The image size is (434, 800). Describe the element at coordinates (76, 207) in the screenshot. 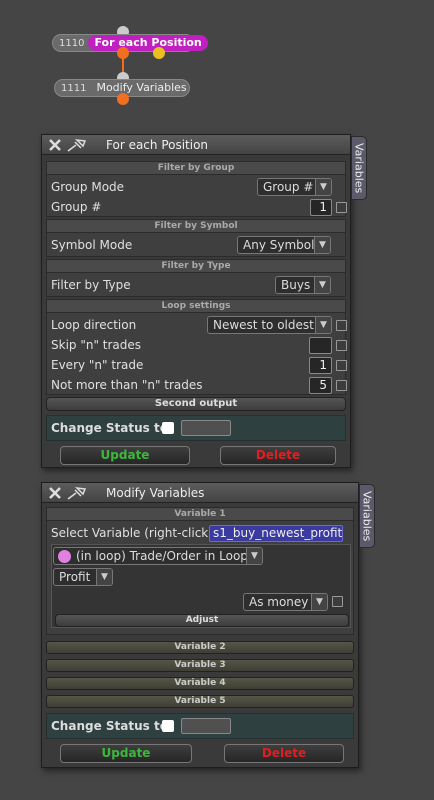

I see `group-number-label: Group #` at that location.